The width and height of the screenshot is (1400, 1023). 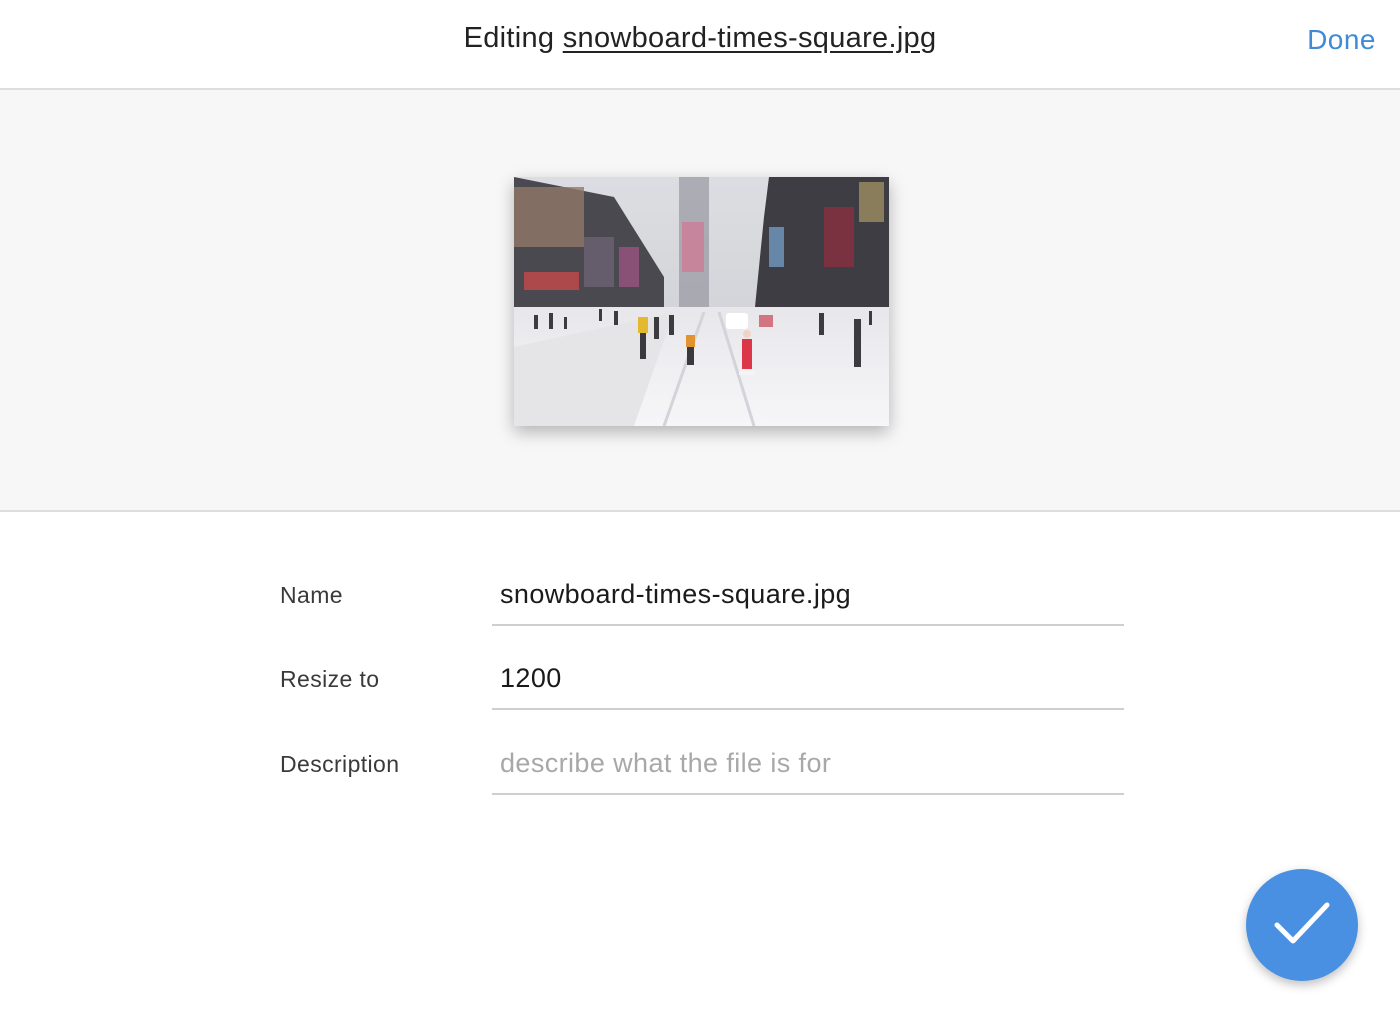 I want to click on name-field-container, so click(x=808, y=597).